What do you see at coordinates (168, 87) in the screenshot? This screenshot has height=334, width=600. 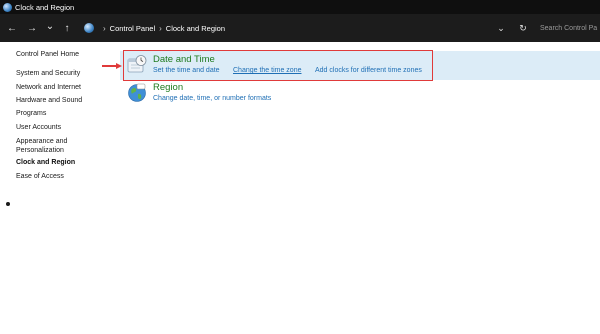 I see `category-title-region: Region` at bounding box center [168, 87].